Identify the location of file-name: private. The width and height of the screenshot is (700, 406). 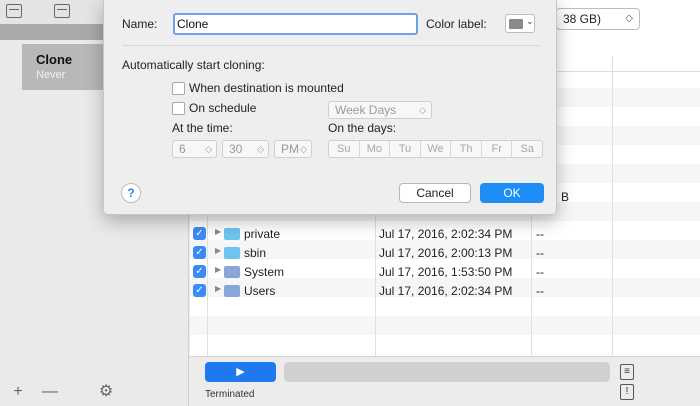
(262, 234).